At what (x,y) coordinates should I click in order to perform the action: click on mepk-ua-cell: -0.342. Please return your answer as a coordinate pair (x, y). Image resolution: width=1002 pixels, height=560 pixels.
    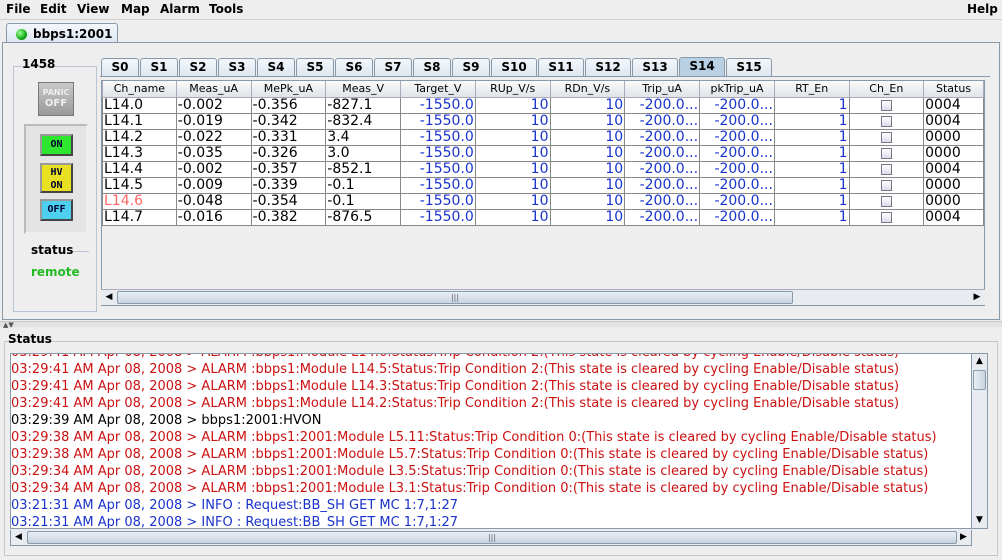
    Looking at the image, I should click on (288, 121).